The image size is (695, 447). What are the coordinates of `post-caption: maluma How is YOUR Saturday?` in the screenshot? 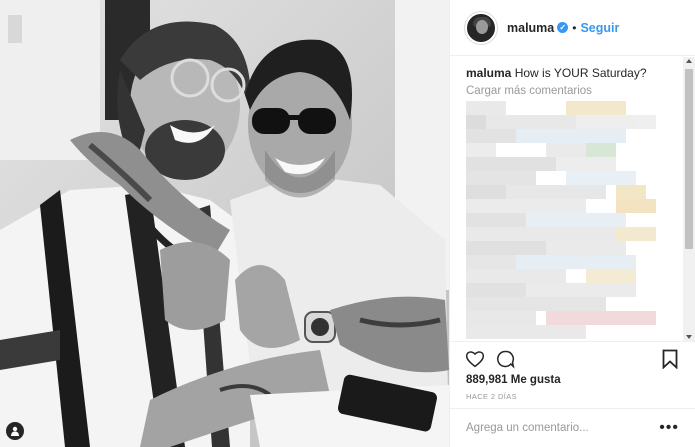 It's located at (572, 73).